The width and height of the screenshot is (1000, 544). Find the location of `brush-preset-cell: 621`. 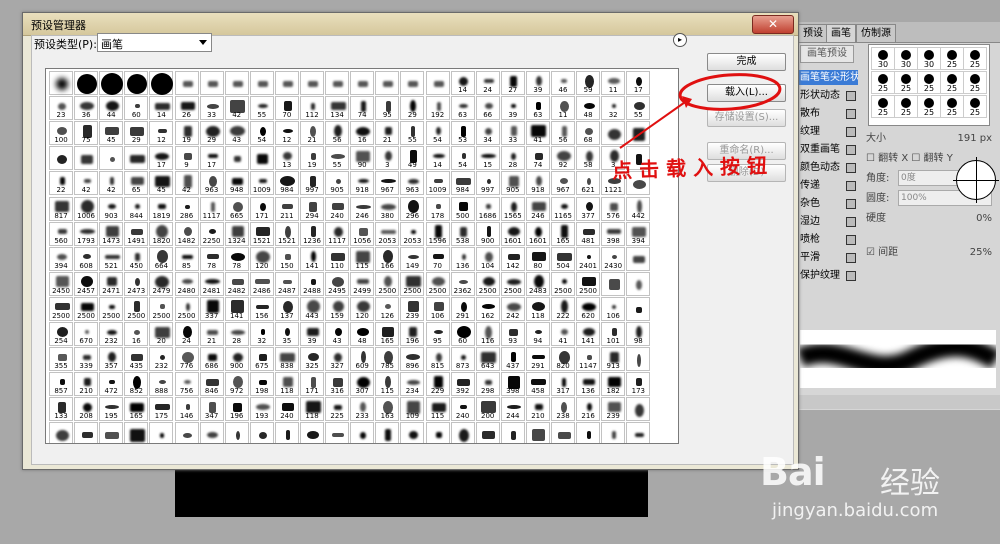

brush-preset-cell: 621 is located at coordinates (588, 183).